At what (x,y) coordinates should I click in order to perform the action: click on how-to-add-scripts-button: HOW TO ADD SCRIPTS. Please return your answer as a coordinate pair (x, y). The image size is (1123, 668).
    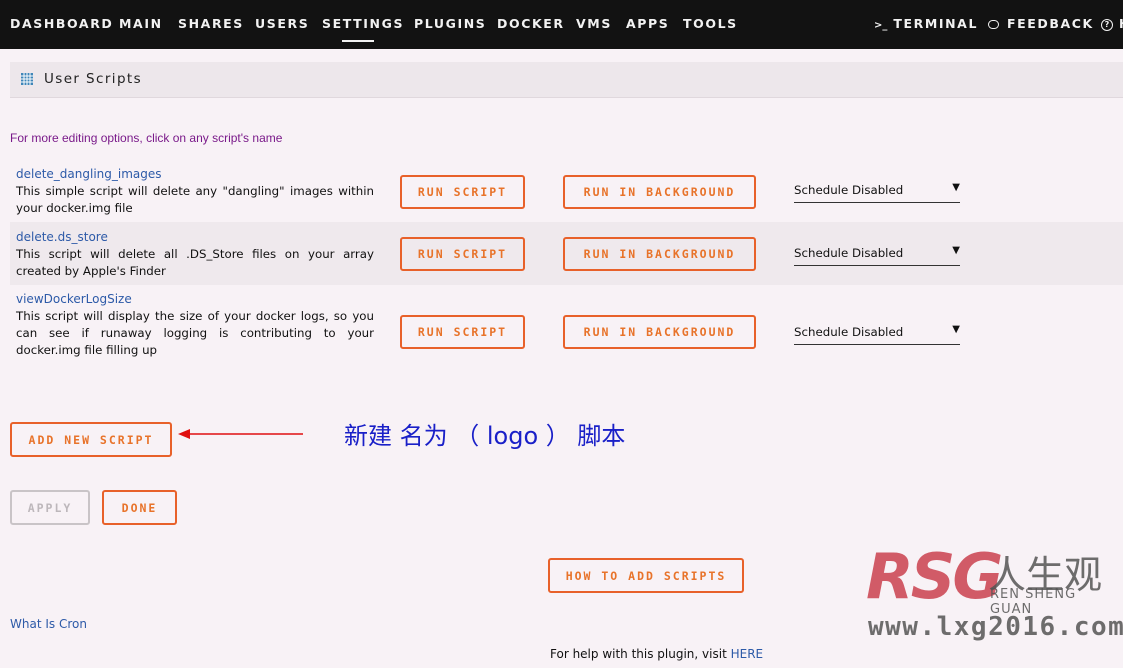
    Looking at the image, I should click on (646, 575).